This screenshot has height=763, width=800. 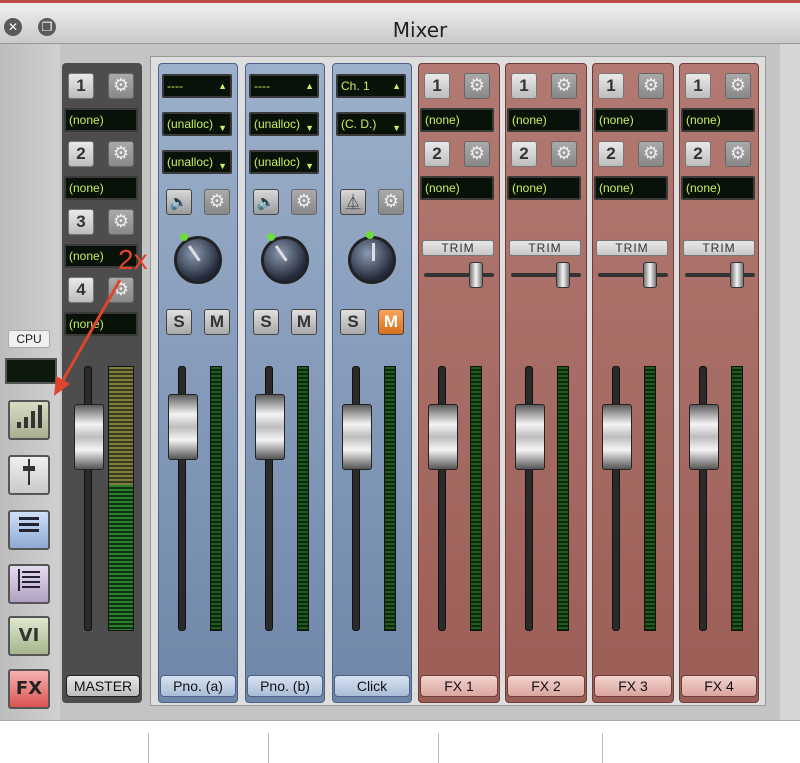 I want to click on annotation-arrow, so click(x=88, y=337).